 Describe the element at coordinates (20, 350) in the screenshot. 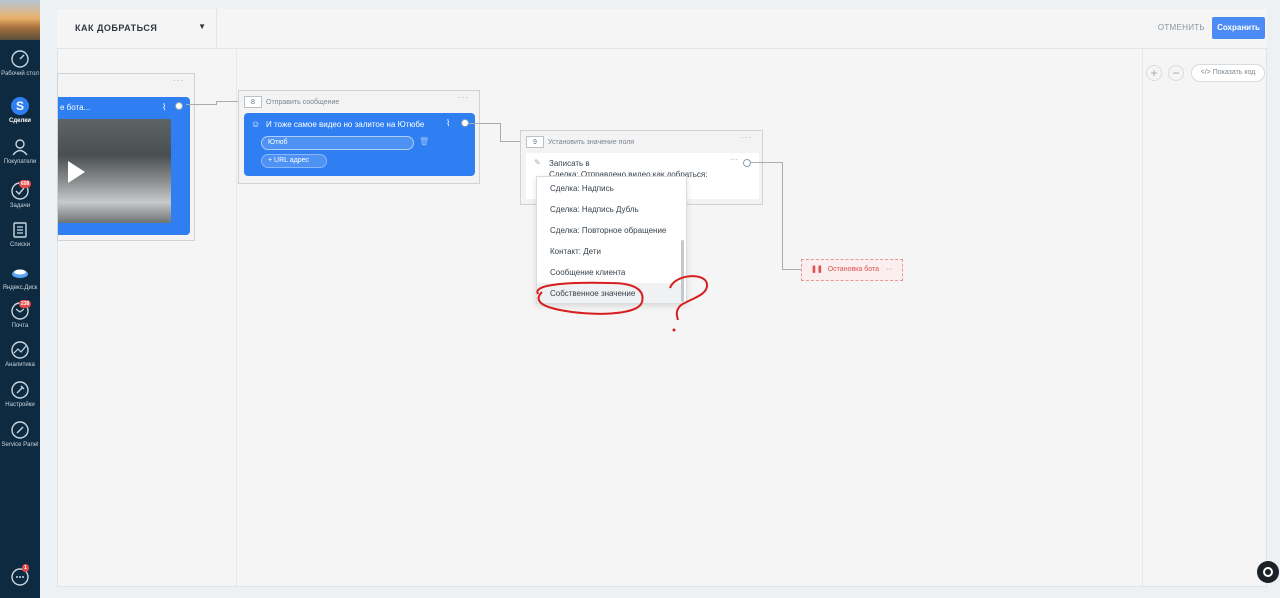

I see `analytics-icon` at that location.